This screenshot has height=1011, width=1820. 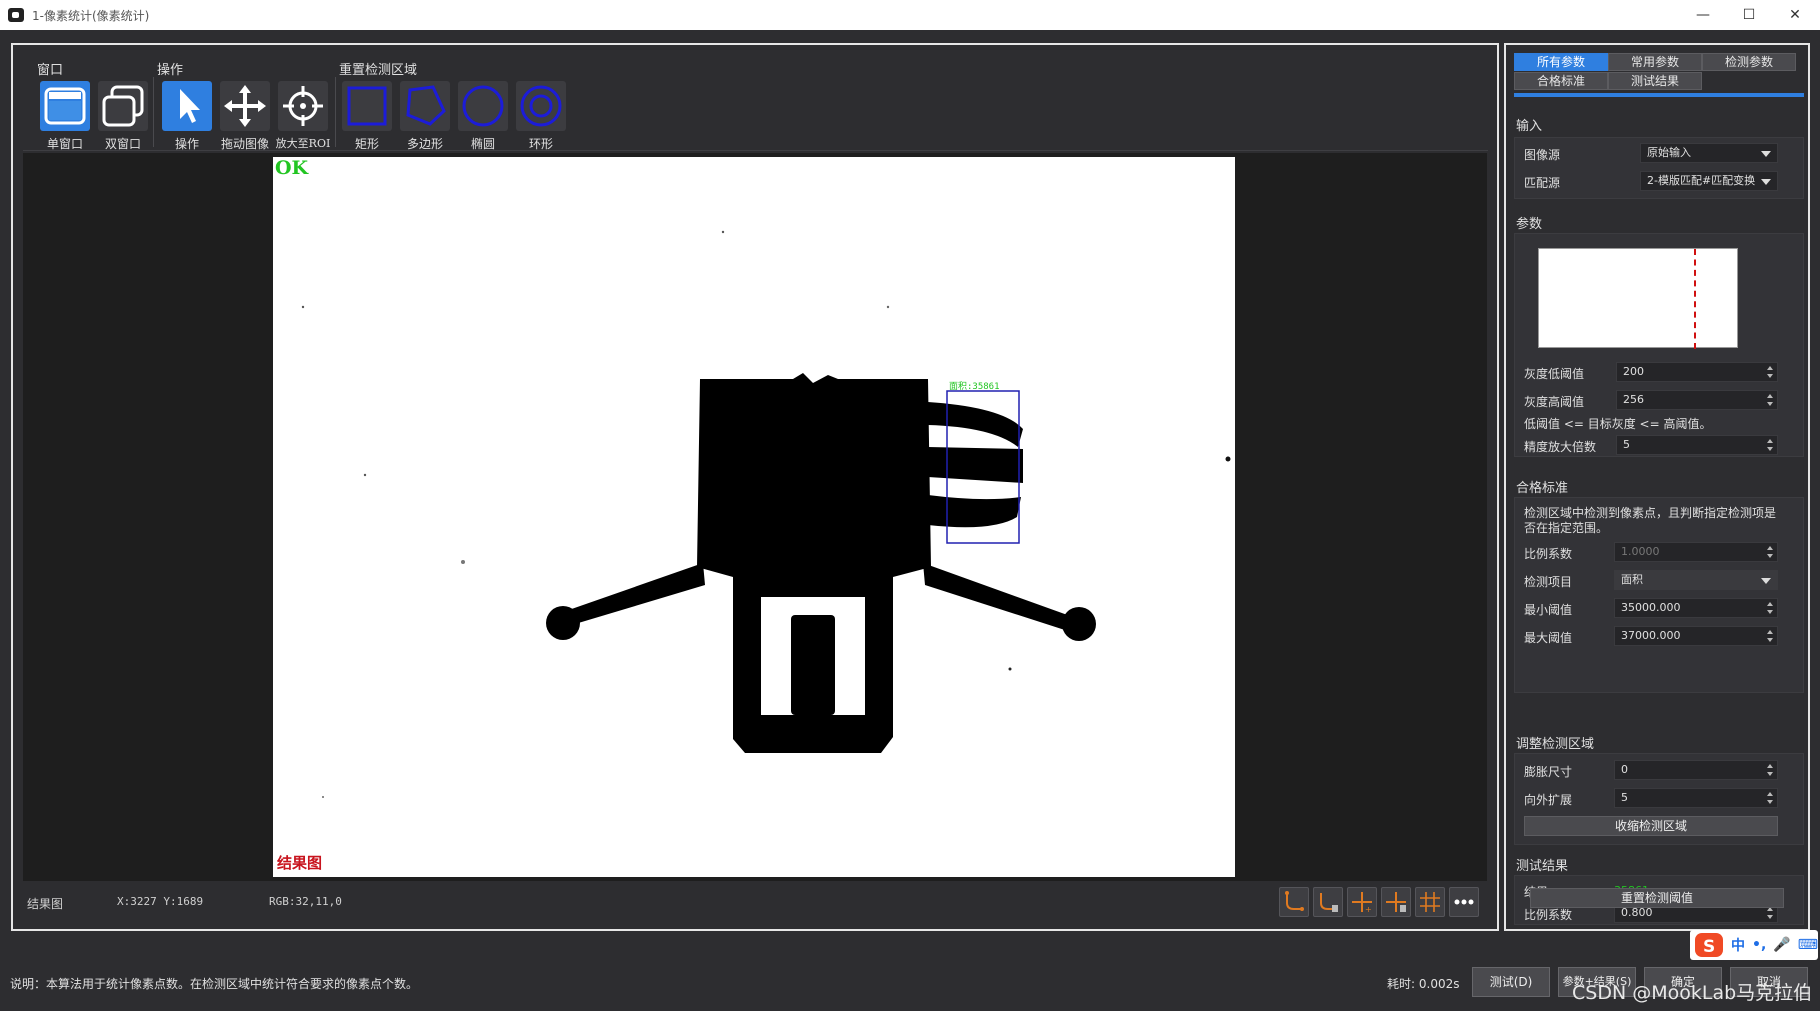 What do you see at coordinates (1696, 798) in the screenshot?
I see `expand-input: 5` at bounding box center [1696, 798].